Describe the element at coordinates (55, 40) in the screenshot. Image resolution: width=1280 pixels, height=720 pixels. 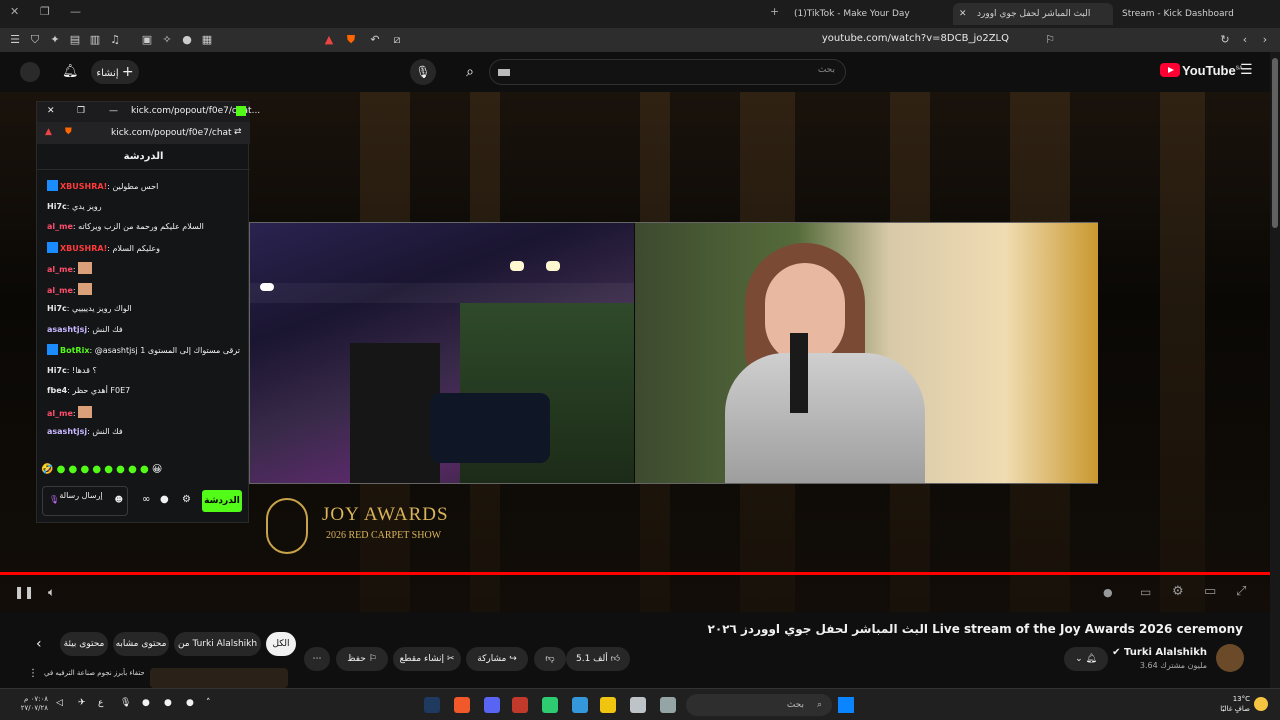
I see `extensions-icon: ✦` at that location.